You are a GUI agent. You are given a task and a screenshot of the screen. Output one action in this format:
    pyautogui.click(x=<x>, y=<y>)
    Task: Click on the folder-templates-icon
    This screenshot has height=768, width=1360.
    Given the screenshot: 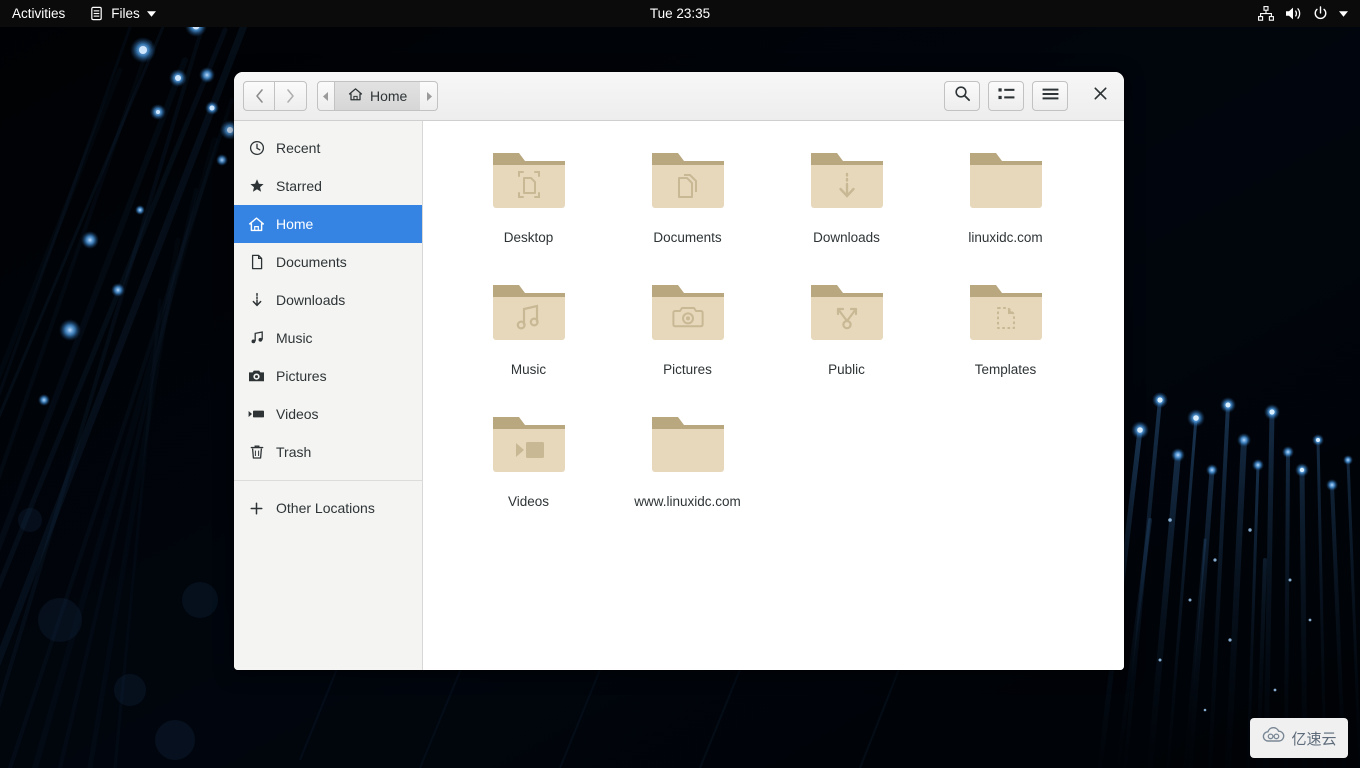 What is the action you would take?
    pyautogui.click(x=1006, y=314)
    